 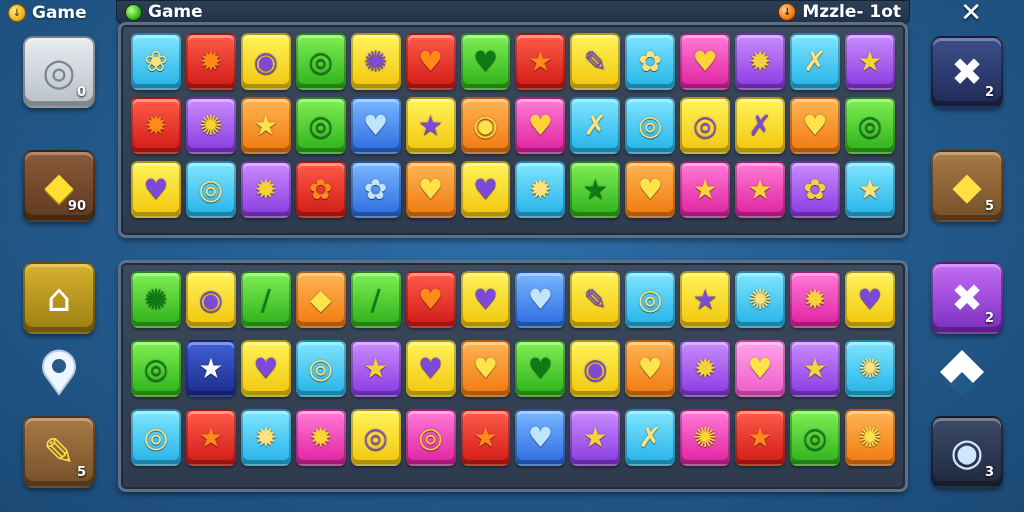 I want to click on swap-button: ✖ 2, so click(x=967, y=298).